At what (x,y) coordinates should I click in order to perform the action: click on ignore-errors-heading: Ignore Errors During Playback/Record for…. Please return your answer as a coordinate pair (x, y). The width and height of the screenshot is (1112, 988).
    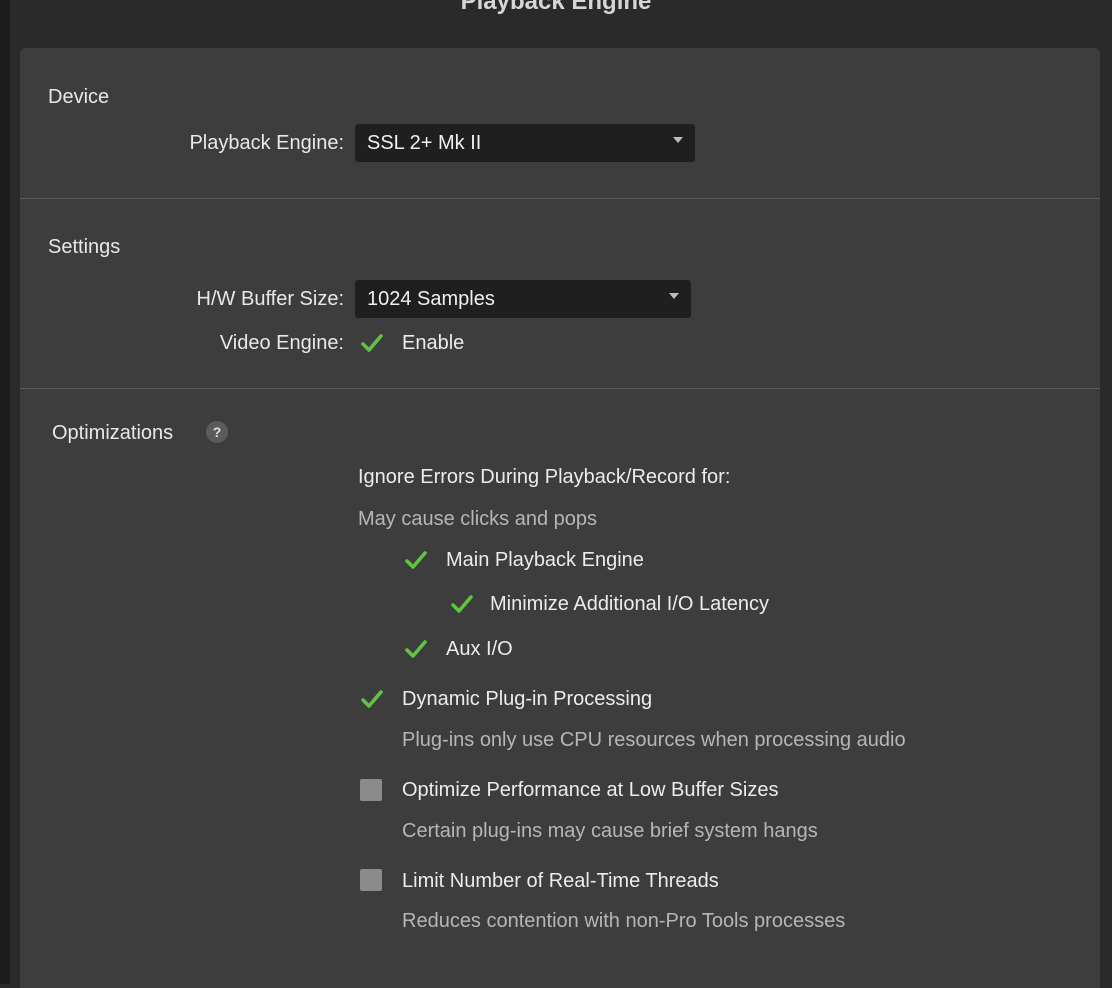
    Looking at the image, I should click on (544, 477).